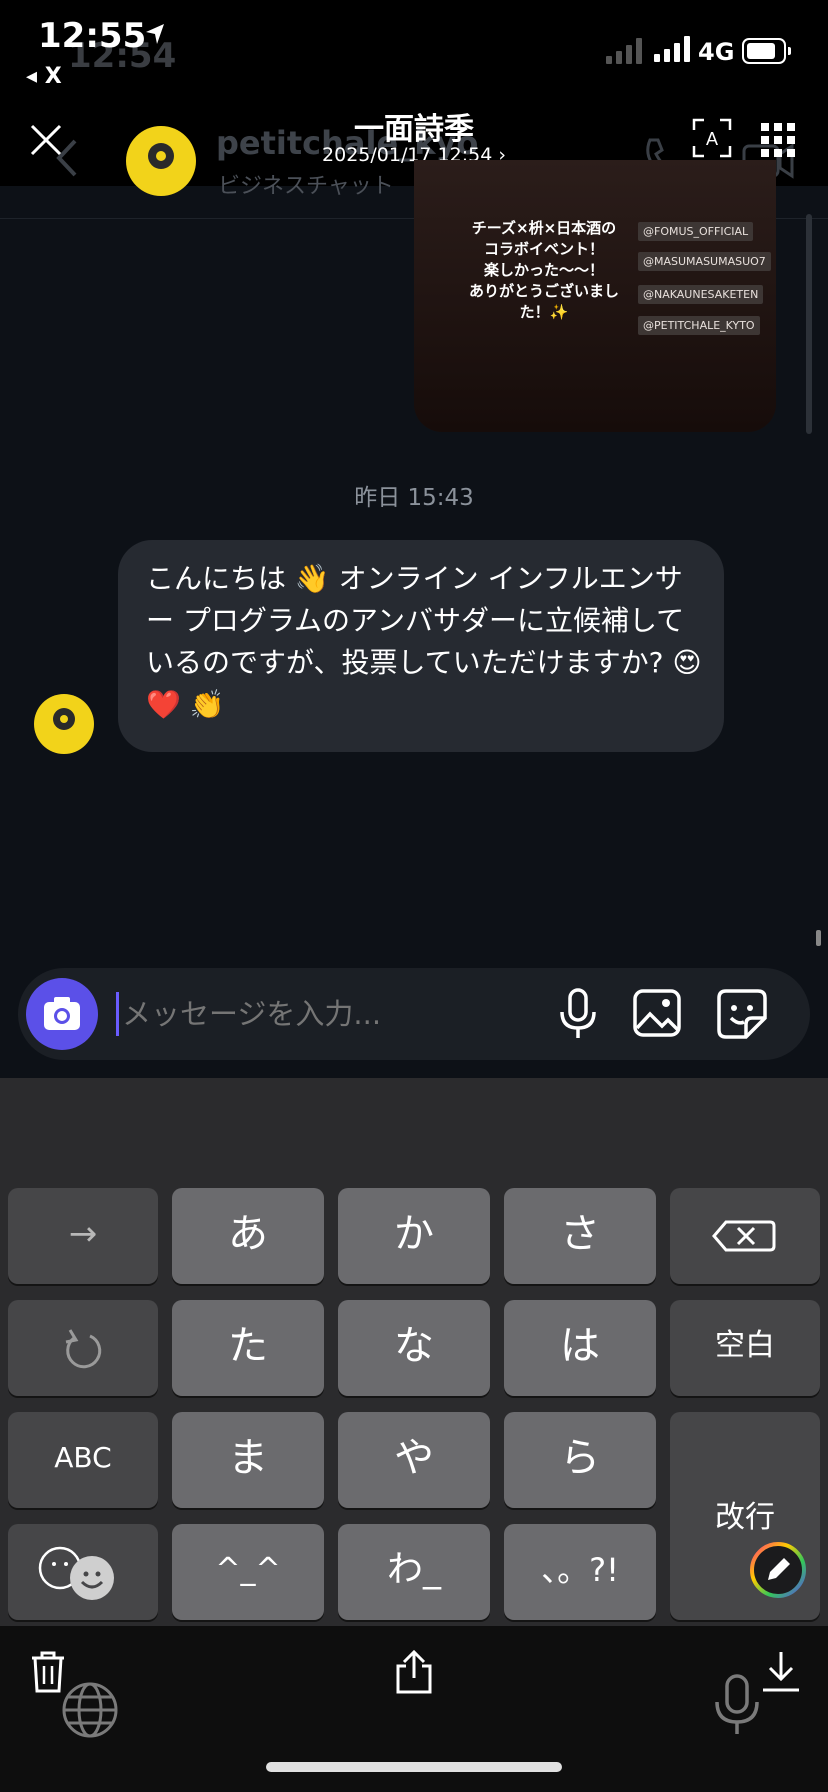 This screenshot has width=828, height=1792. What do you see at coordinates (414, 1236) in the screenshot?
I see `key-ka: か` at bounding box center [414, 1236].